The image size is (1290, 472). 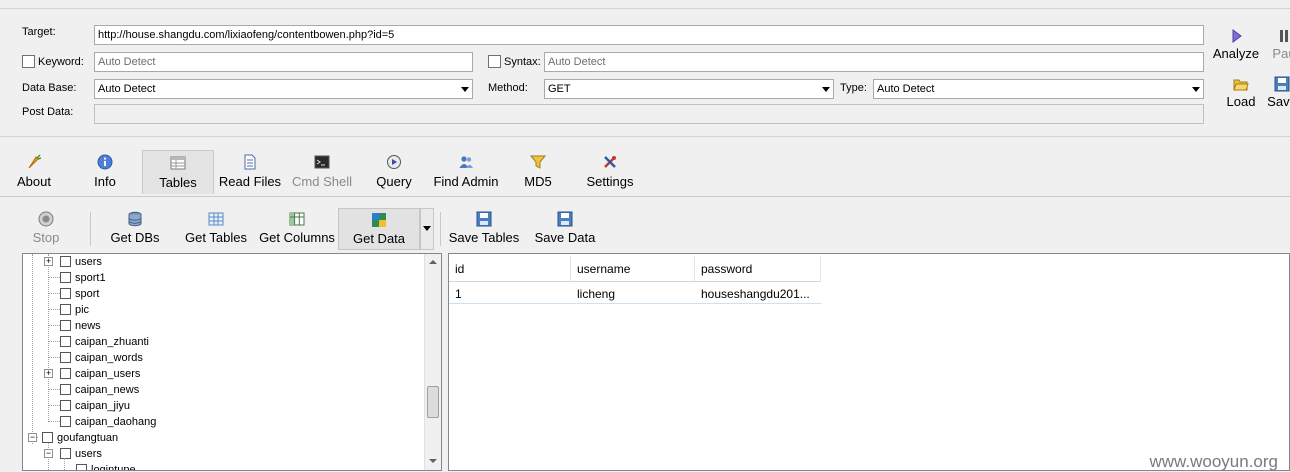 I want to click on tab-label: MD5, so click(x=538, y=181).